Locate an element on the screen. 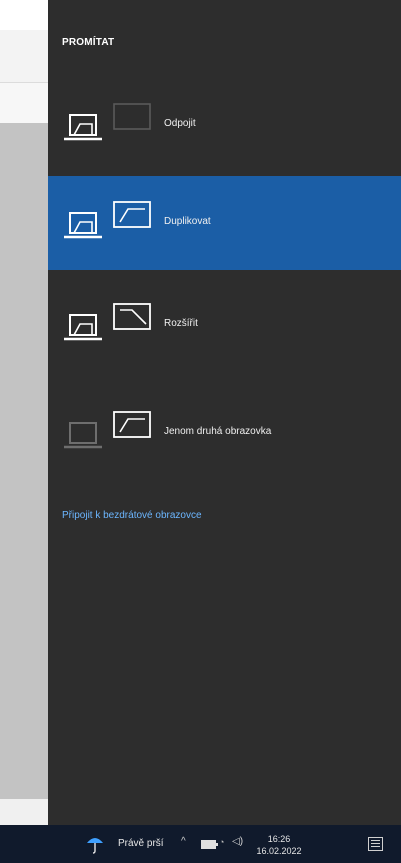 The image size is (401, 863). connect-wireless-display-link: Připojit k bezdrátové obrazovce is located at coordinates (132, 515).